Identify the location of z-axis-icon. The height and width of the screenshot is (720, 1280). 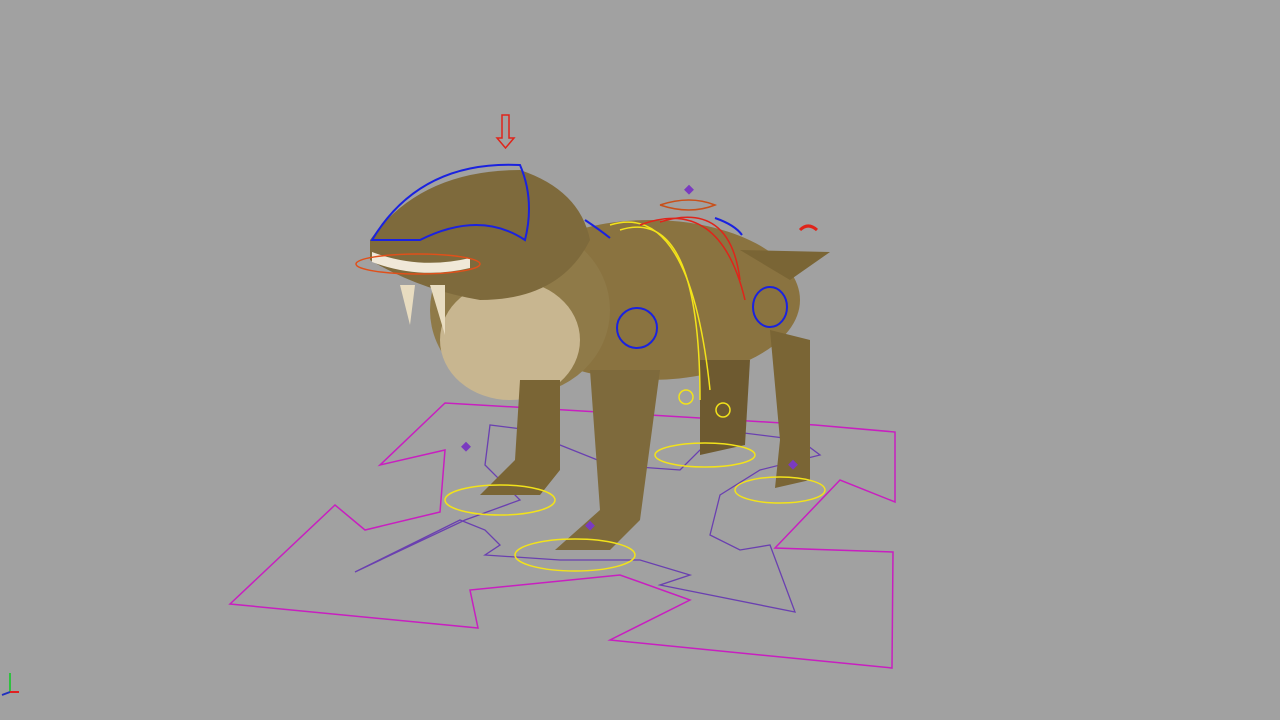
(6, 693).